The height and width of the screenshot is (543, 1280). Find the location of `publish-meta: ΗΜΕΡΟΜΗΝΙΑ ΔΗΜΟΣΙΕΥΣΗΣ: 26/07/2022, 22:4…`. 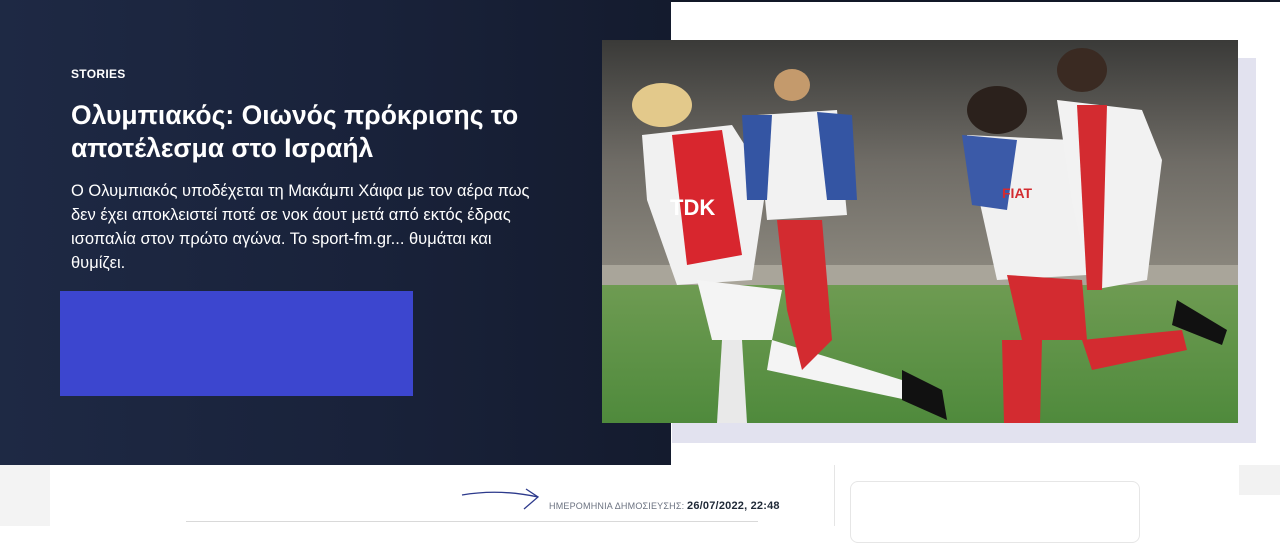

publish-meta: ΗΜΕΡΟΜΗΝΙΑ ΔΗΜΟΣΙΕΥΣΗΣ: 26/07/2022, 22:4… is located at coordinates (664, 506).